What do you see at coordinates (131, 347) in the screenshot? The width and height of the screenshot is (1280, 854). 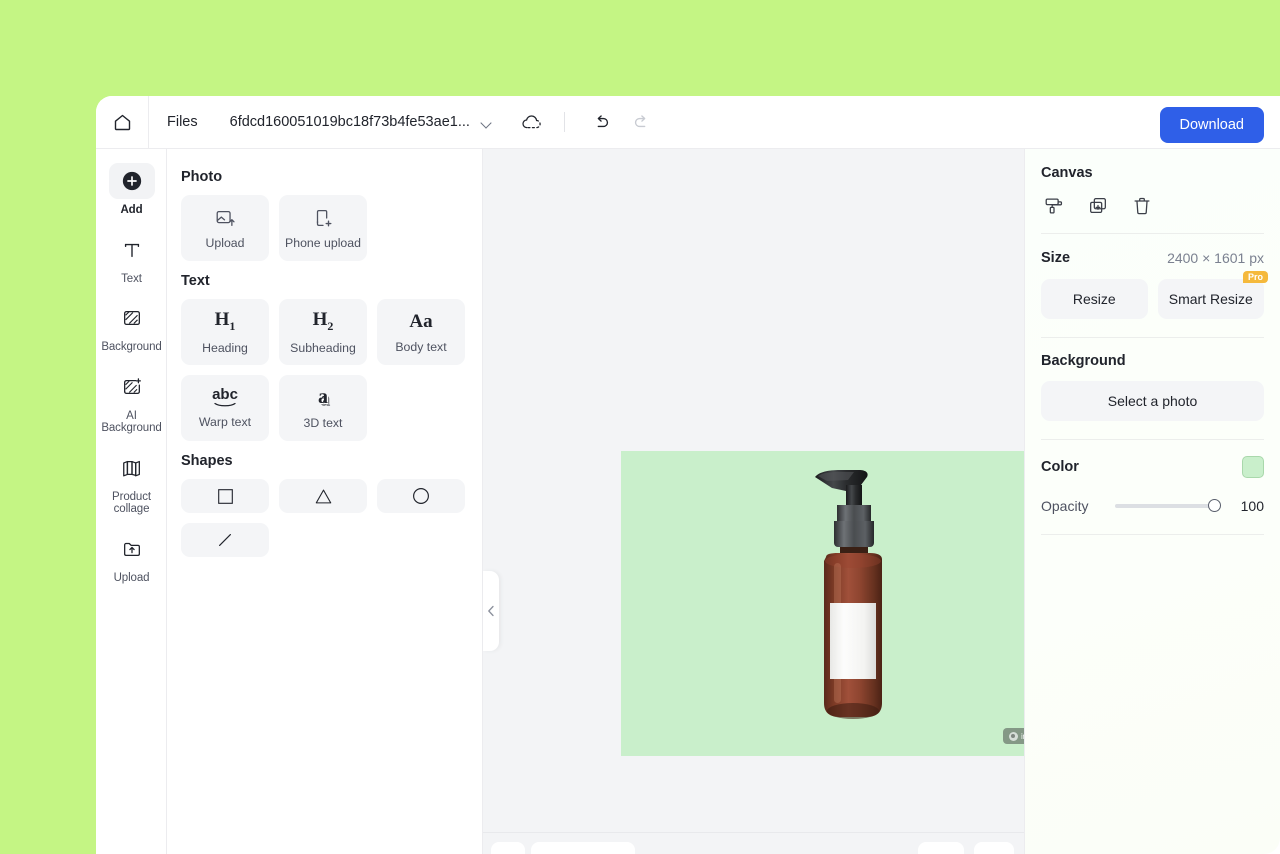 I see `sidebar-item-label: Background` at bounding box center [131, 347].